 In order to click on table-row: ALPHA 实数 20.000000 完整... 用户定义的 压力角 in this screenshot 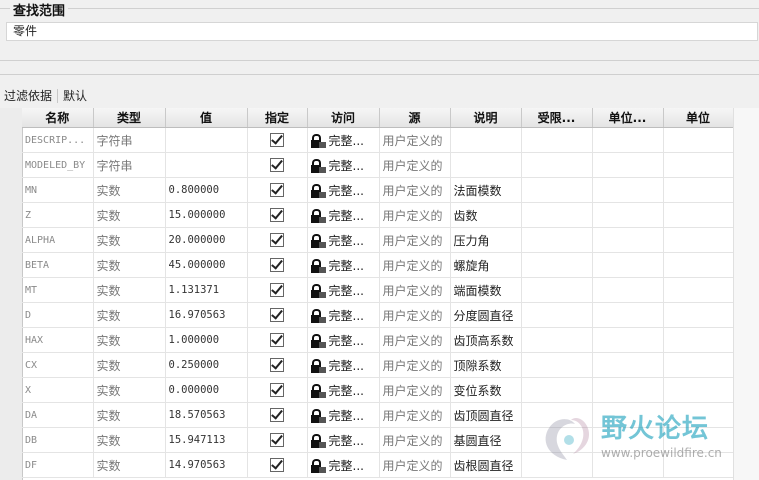, I will do `click(378, 240)`.